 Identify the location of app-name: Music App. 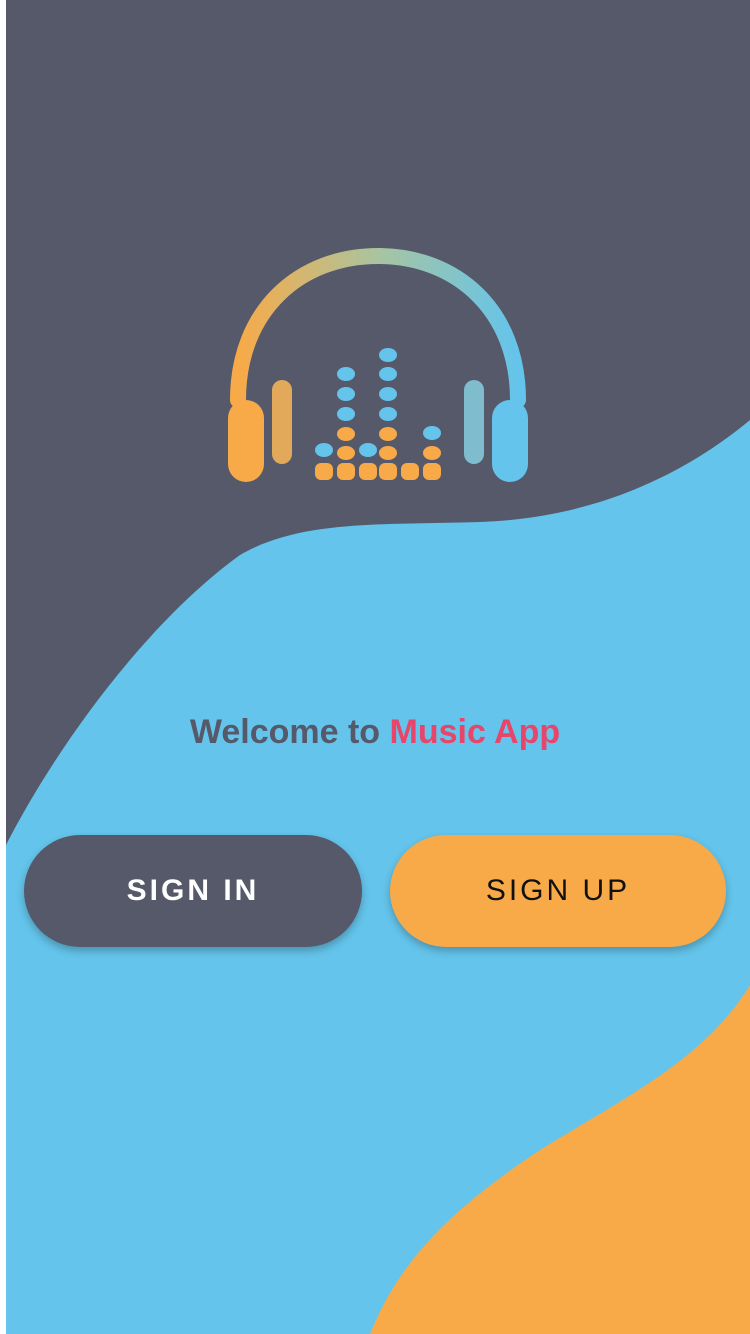
(475, 732).